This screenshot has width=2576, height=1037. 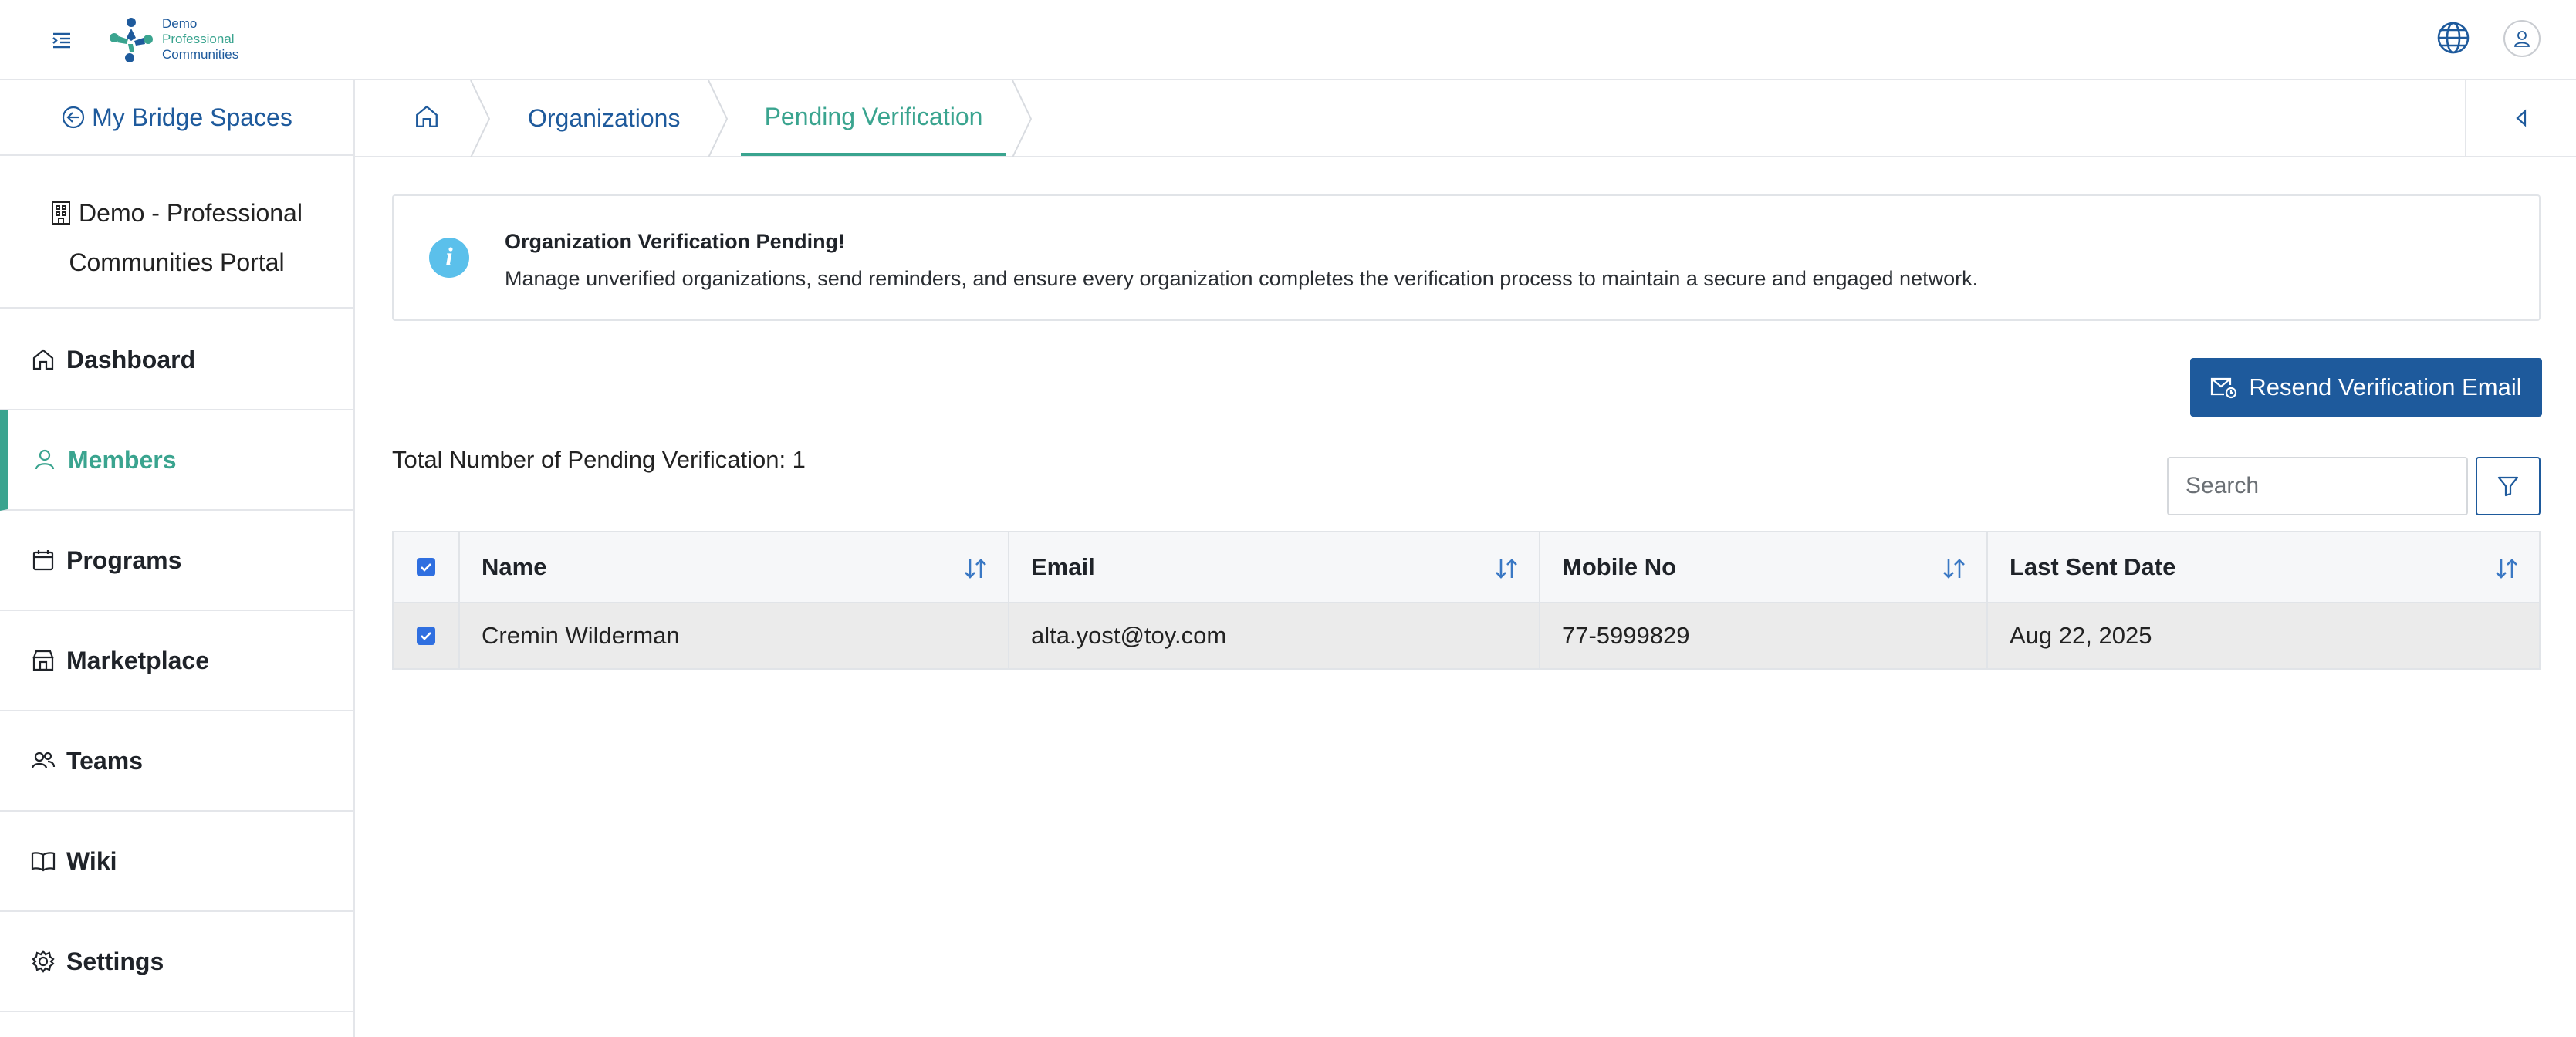 I want to click on top-bar: Demo Professional Communities, so click(x=1288, y=40).